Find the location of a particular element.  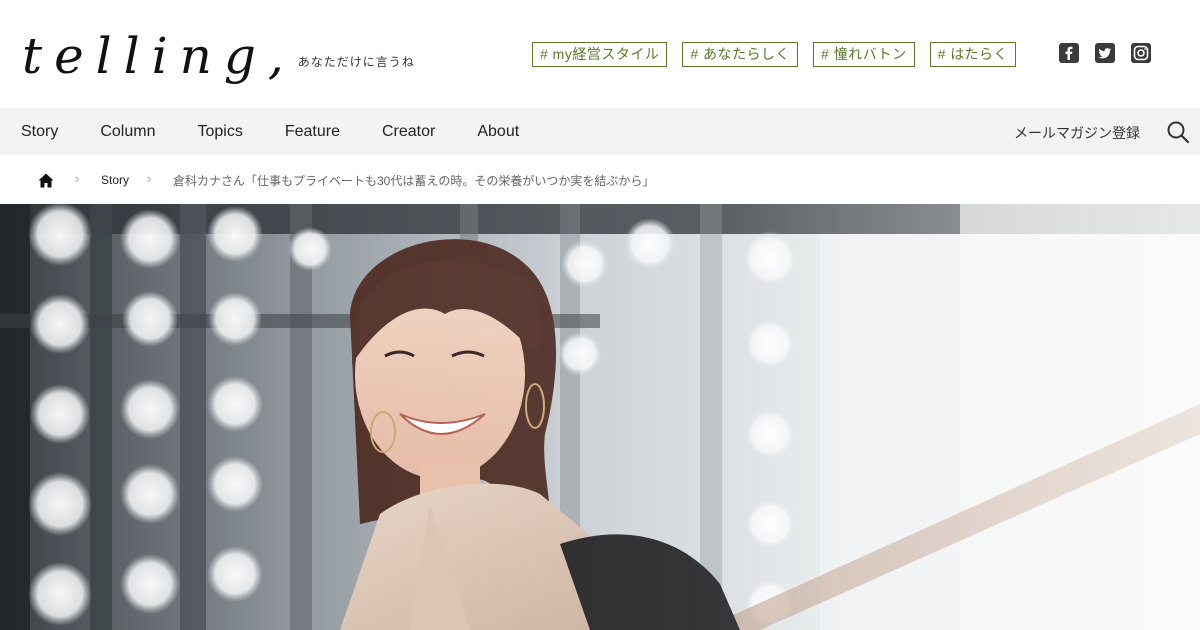

nav-item-creator: Creator is located at coordinates (408, 132).